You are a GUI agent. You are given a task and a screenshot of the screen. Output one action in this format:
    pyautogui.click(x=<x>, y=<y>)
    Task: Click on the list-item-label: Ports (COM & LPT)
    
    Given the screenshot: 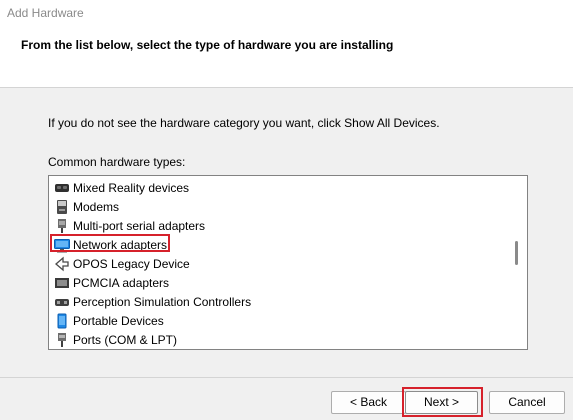 What is the action you would take?
    pyautogui.click(x=125, y=339)
    